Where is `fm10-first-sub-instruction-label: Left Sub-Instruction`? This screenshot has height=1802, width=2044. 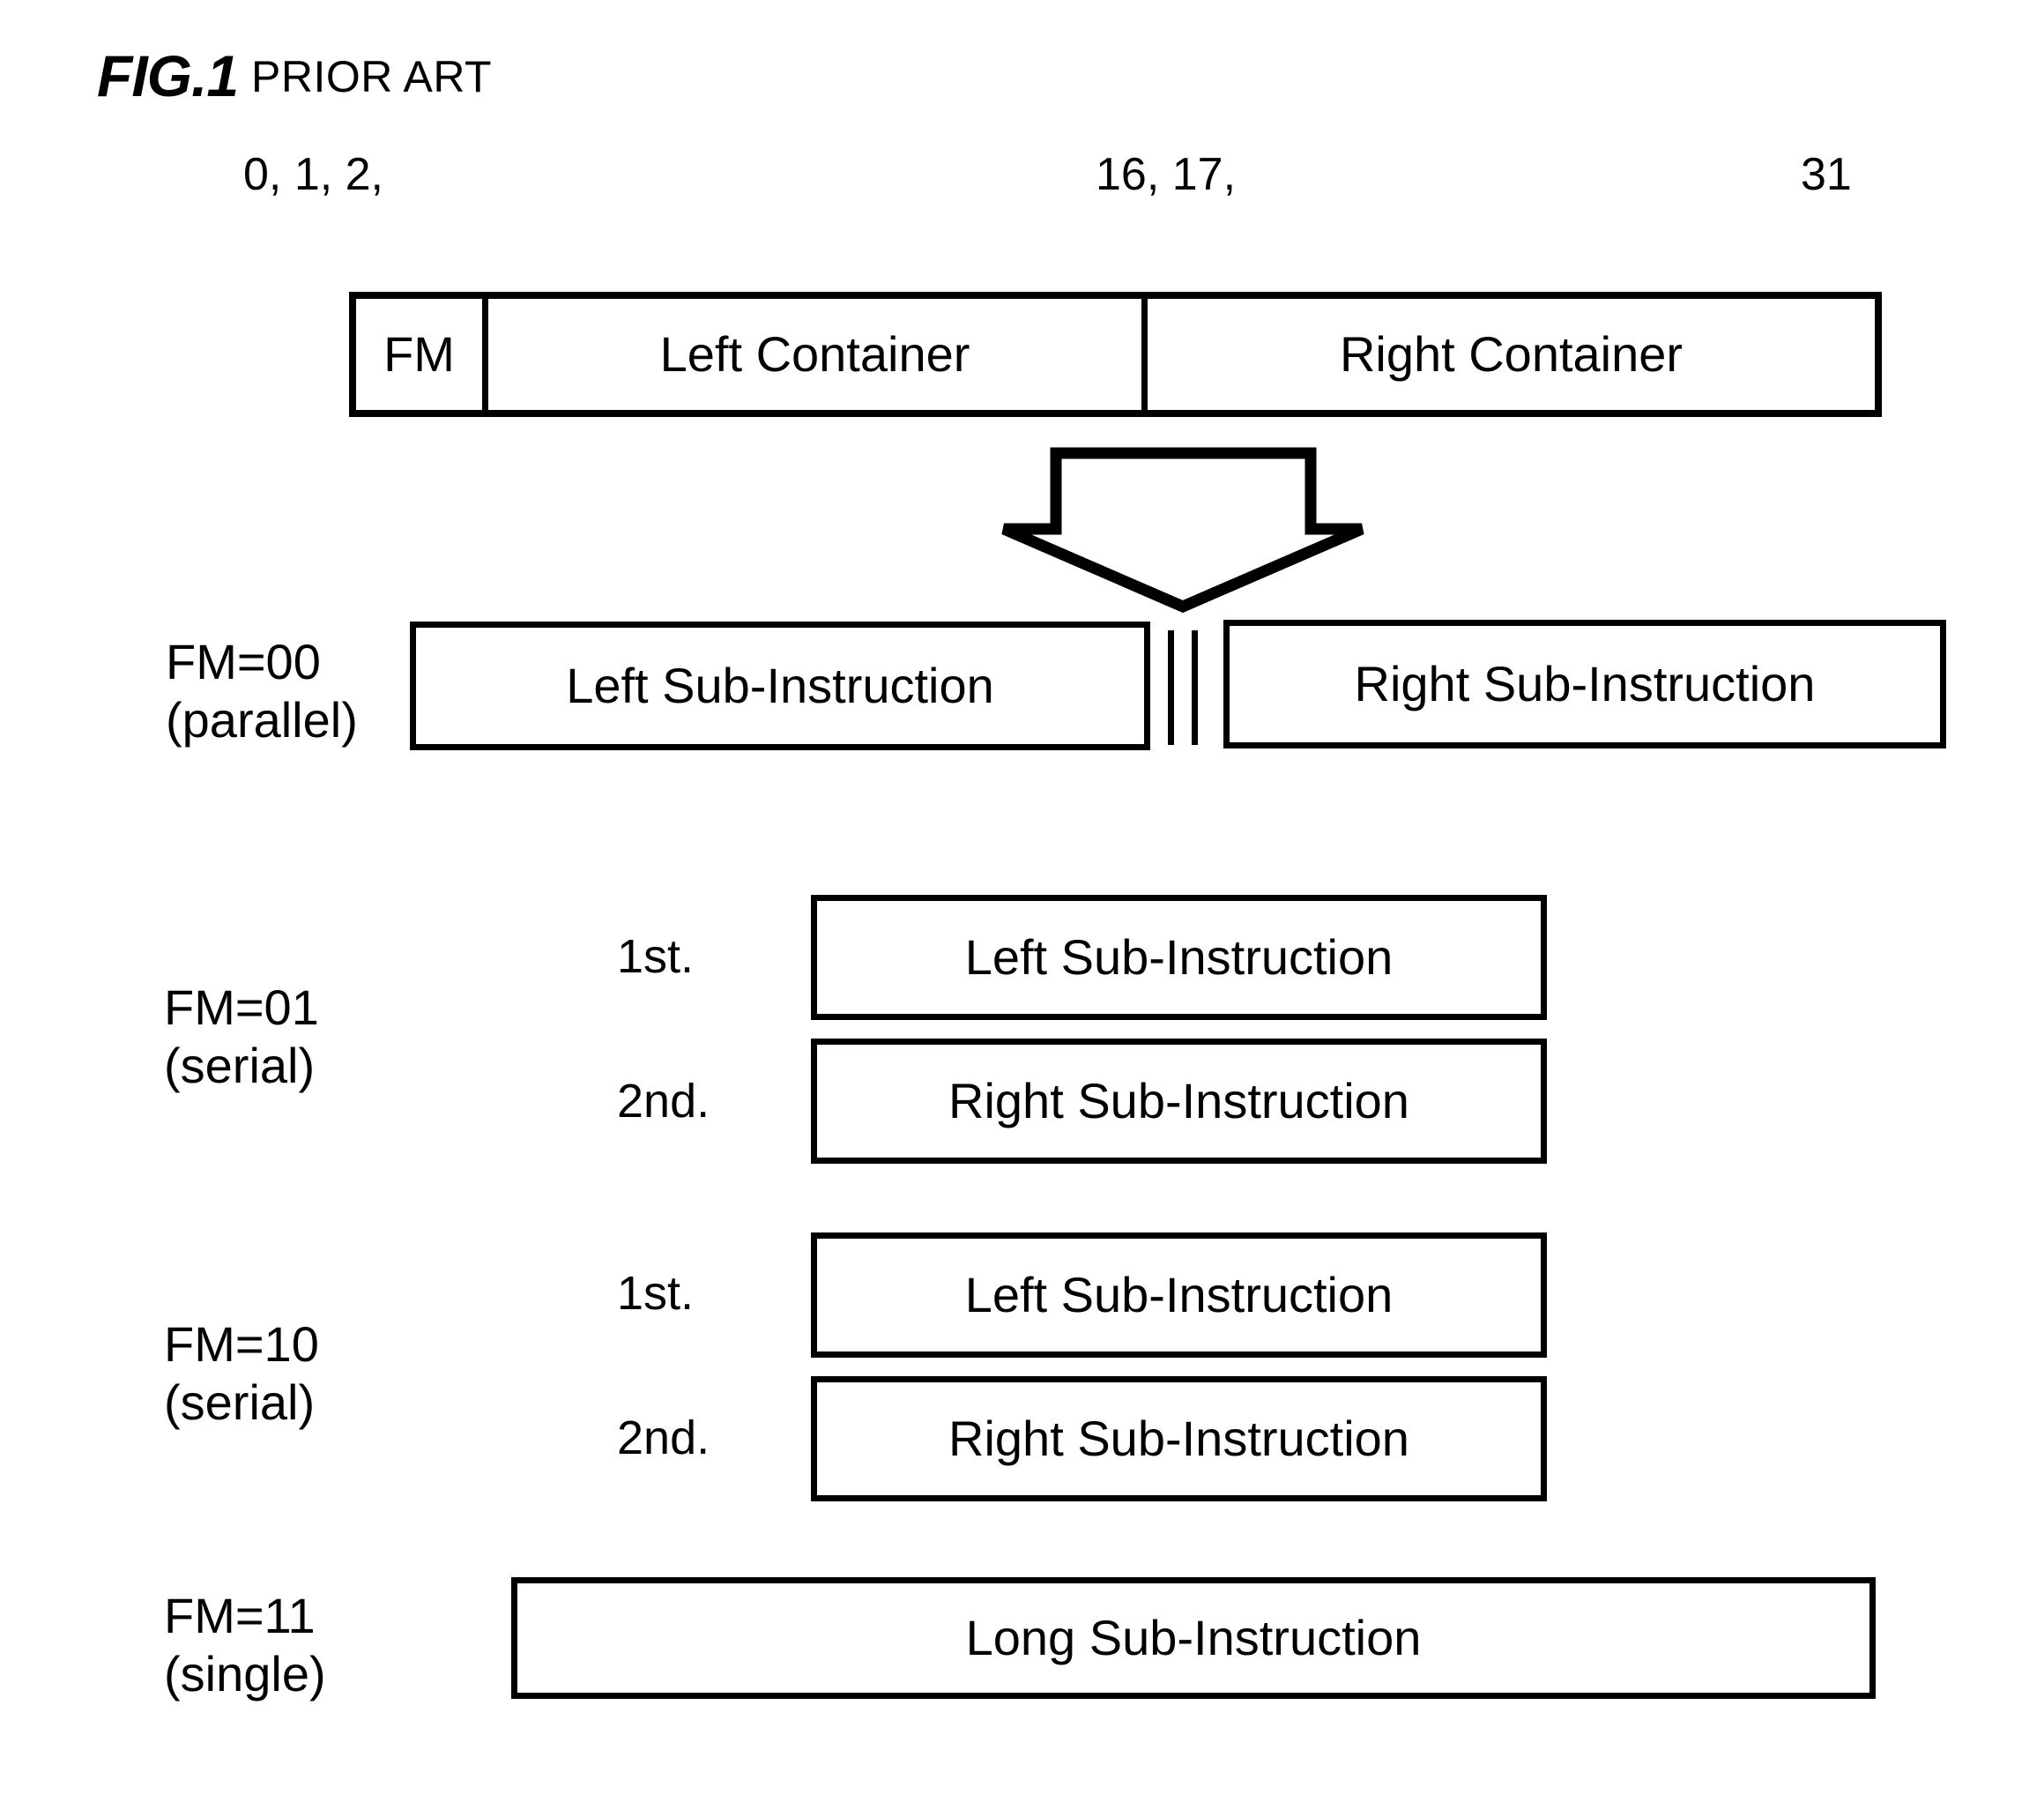
fm10-first-sub-instruction-label: Left Sub-Instruction is located at coordinates (1179, 1294).